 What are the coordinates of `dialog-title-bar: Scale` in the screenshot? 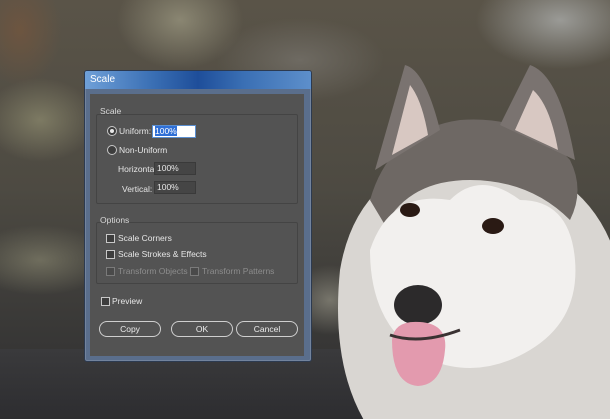 It's located at (198, 80).